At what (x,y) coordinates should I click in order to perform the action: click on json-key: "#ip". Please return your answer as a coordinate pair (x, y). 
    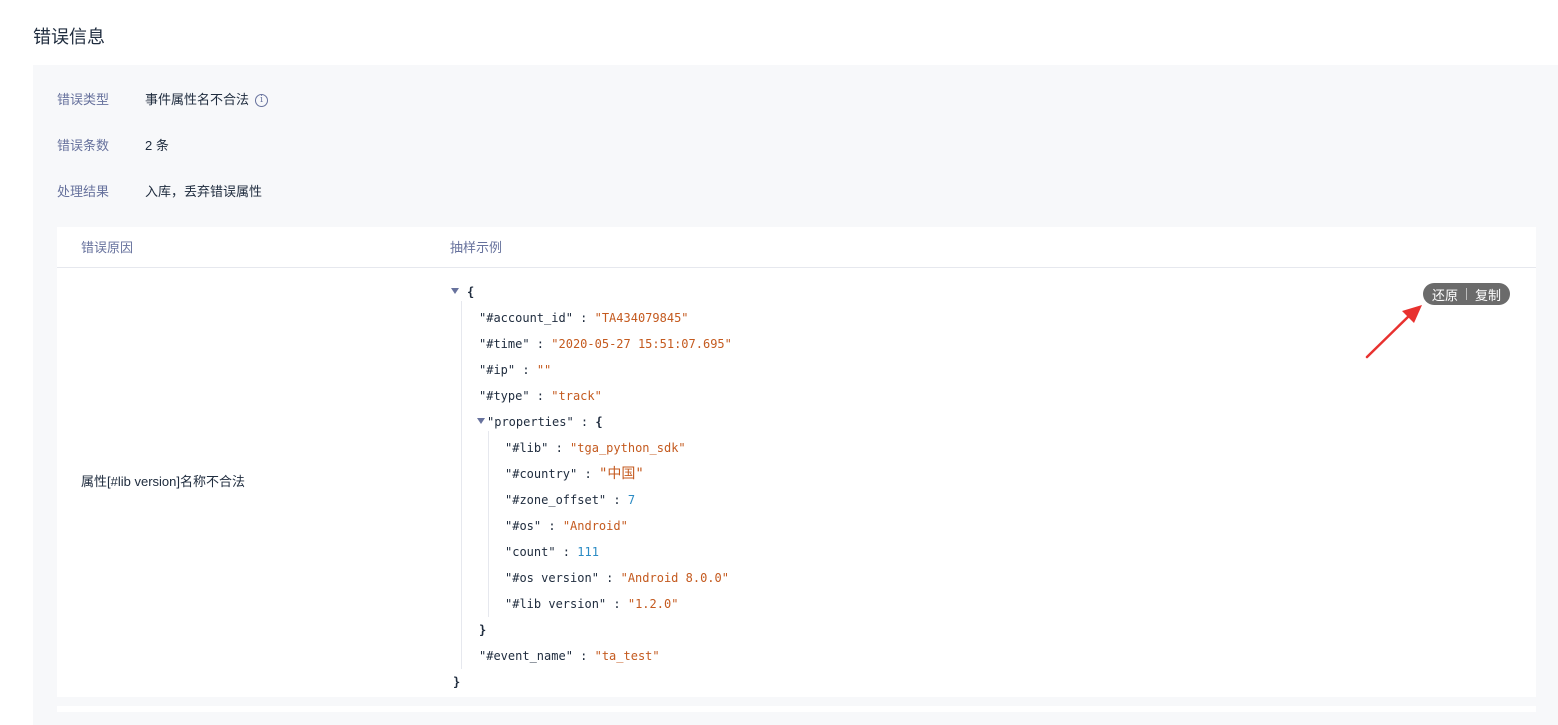
    Looking at the image, I should click on (497, 370).